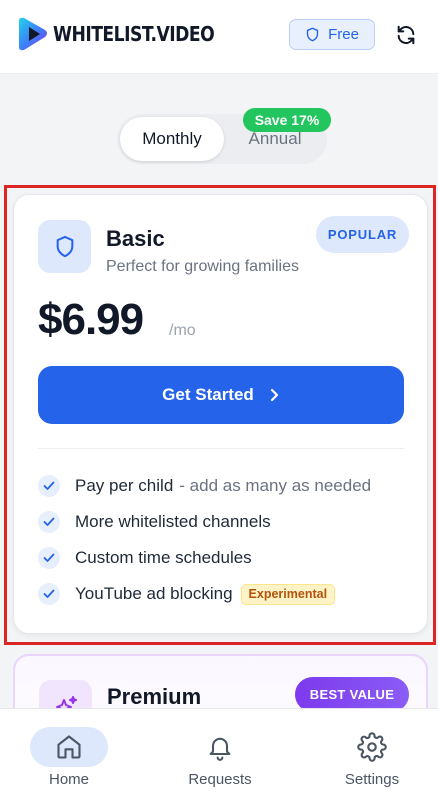 This screenshot has width=438, height=793. Describe the element at coordinates (343, 34) in the screenshot. I see `plan-chip-label: Free` at that location.